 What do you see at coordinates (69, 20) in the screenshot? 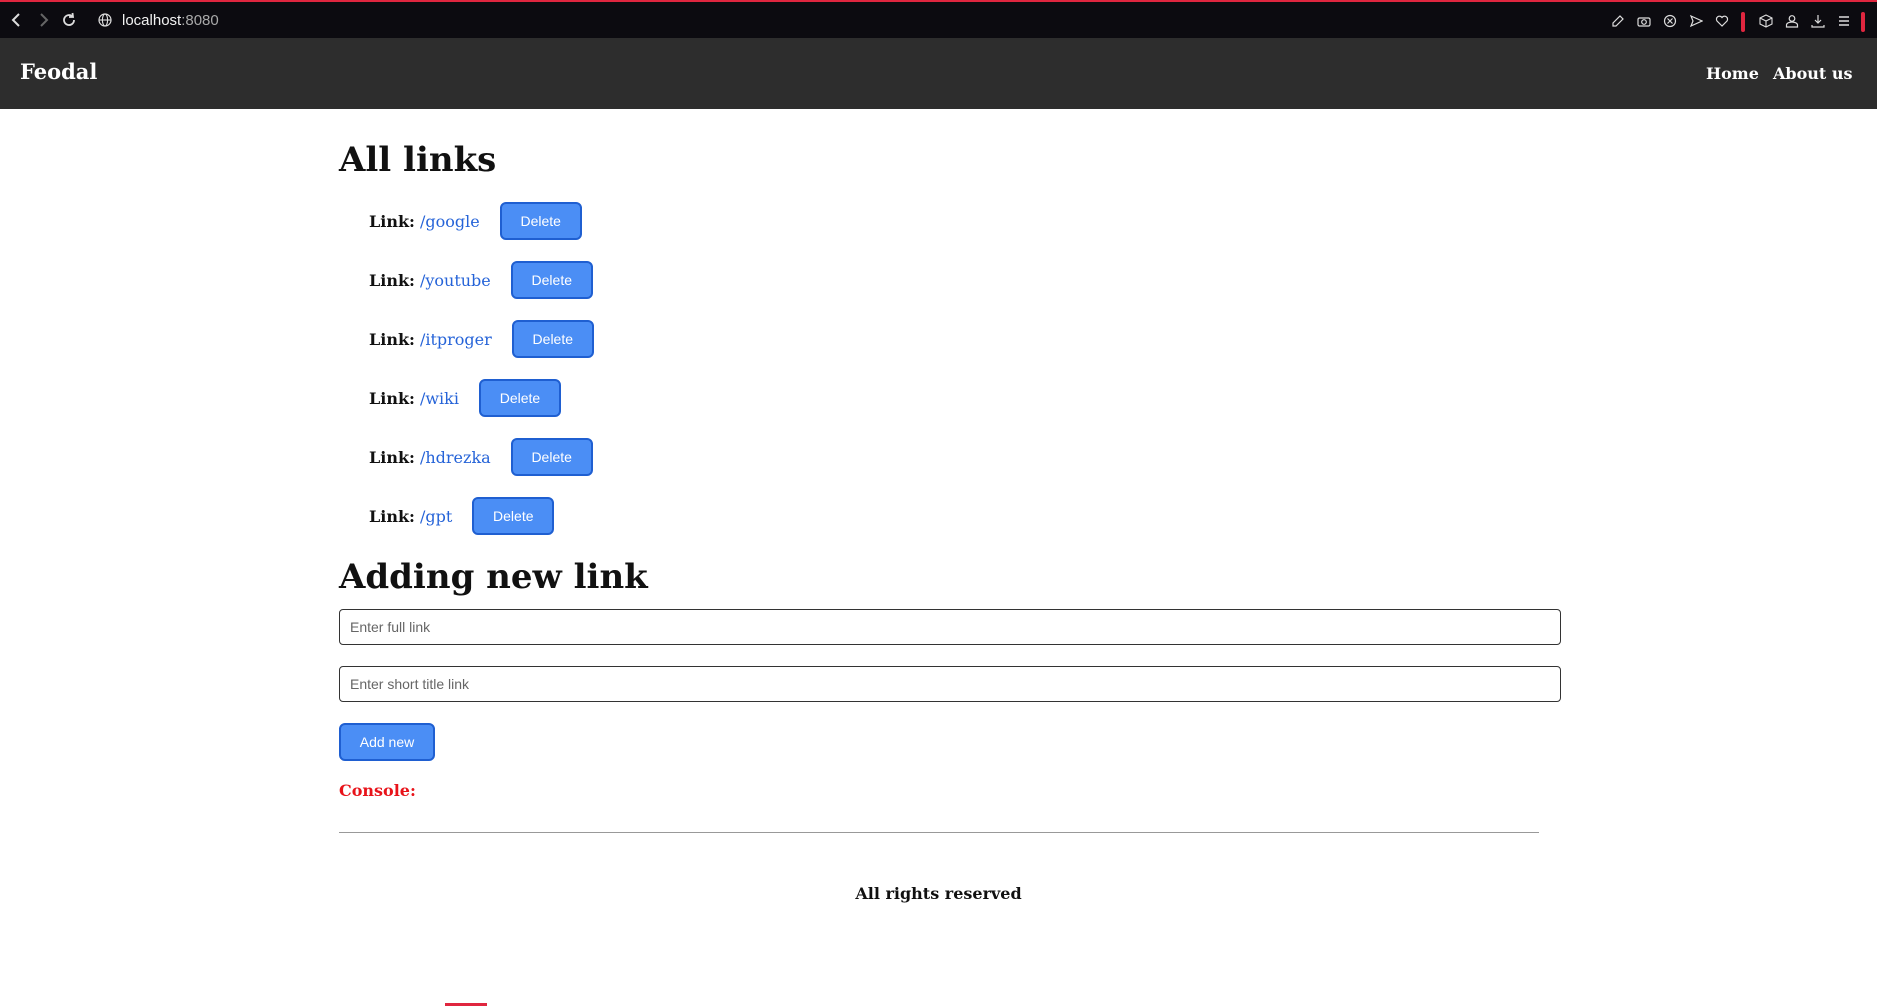
I see `reload-icon` at bounding box center [69, 20].